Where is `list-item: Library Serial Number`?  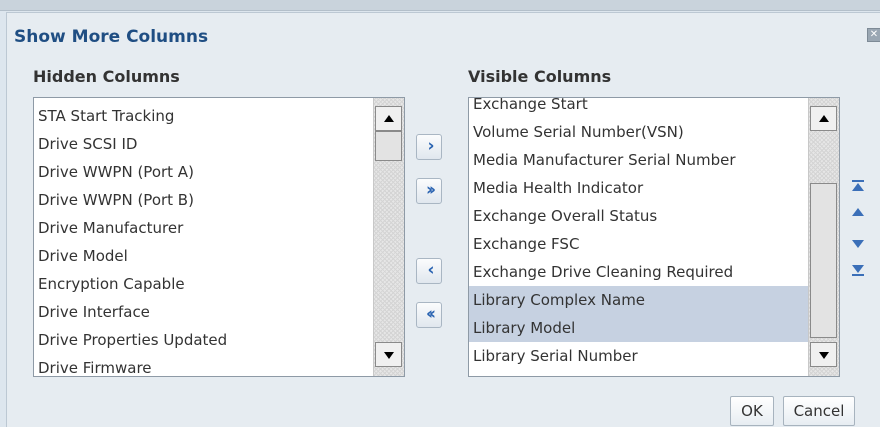
list-item: Library Serial Number is located at coordinates (638, 356).